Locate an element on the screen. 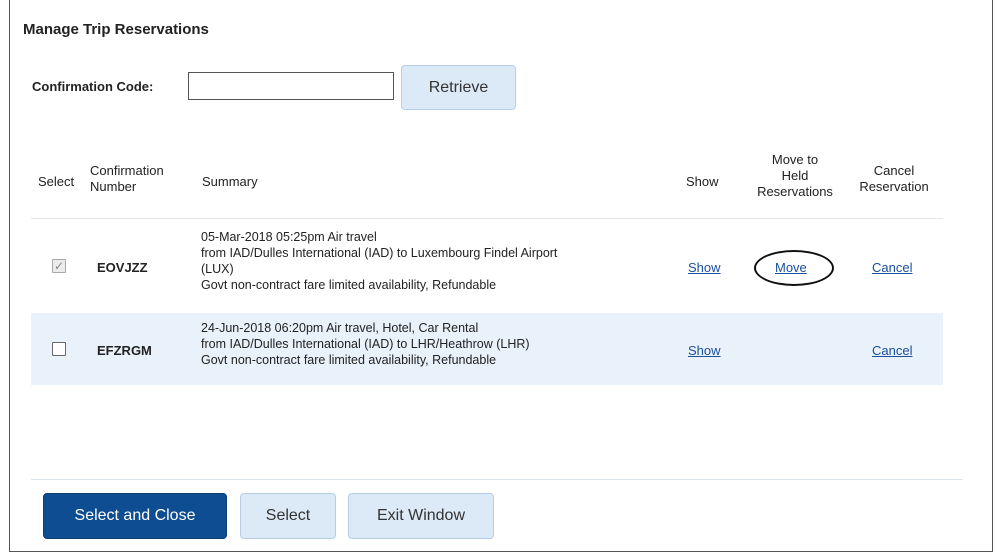 This screenshot has height=556, width=997. dialog-title: Manage Trip Reservations is located at coordinates (116, 29).